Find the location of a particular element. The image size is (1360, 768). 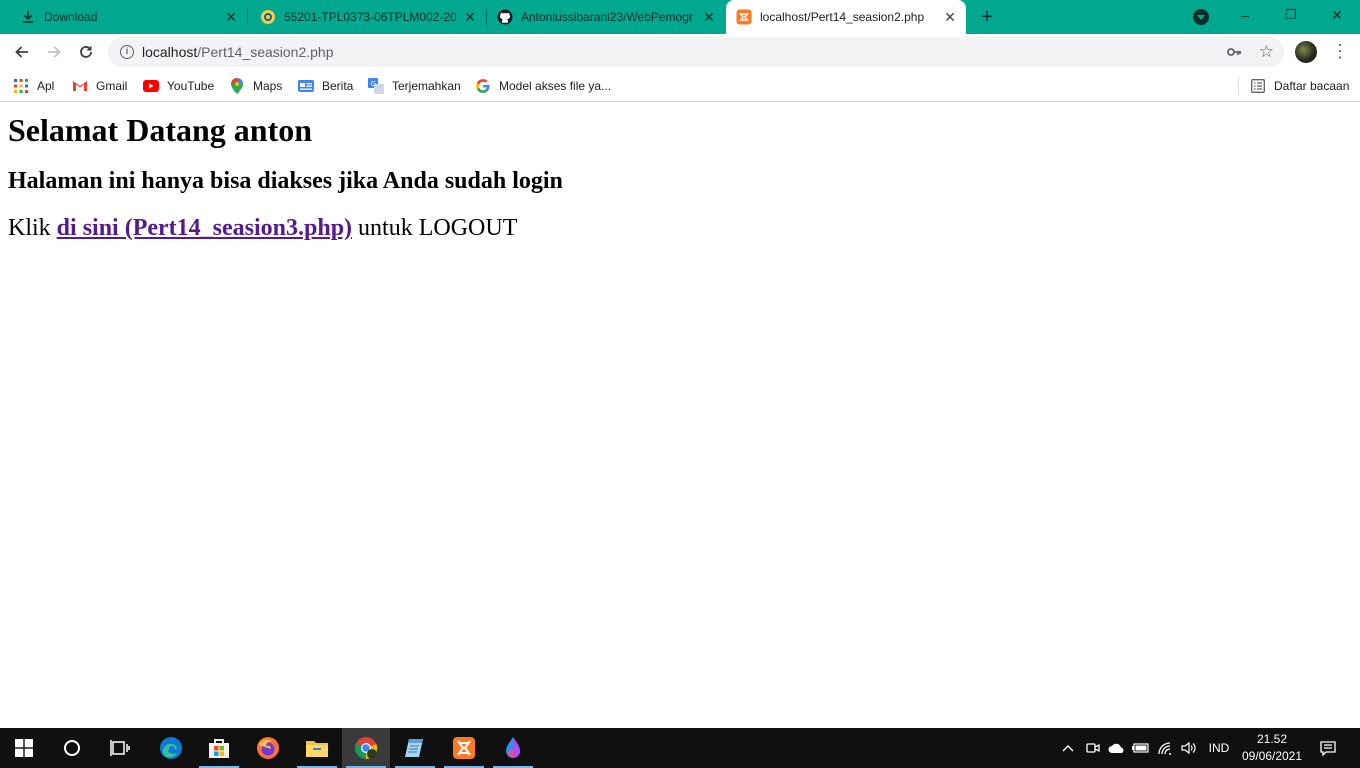

forward-arrow-icon is located at coordinates (54, 52).